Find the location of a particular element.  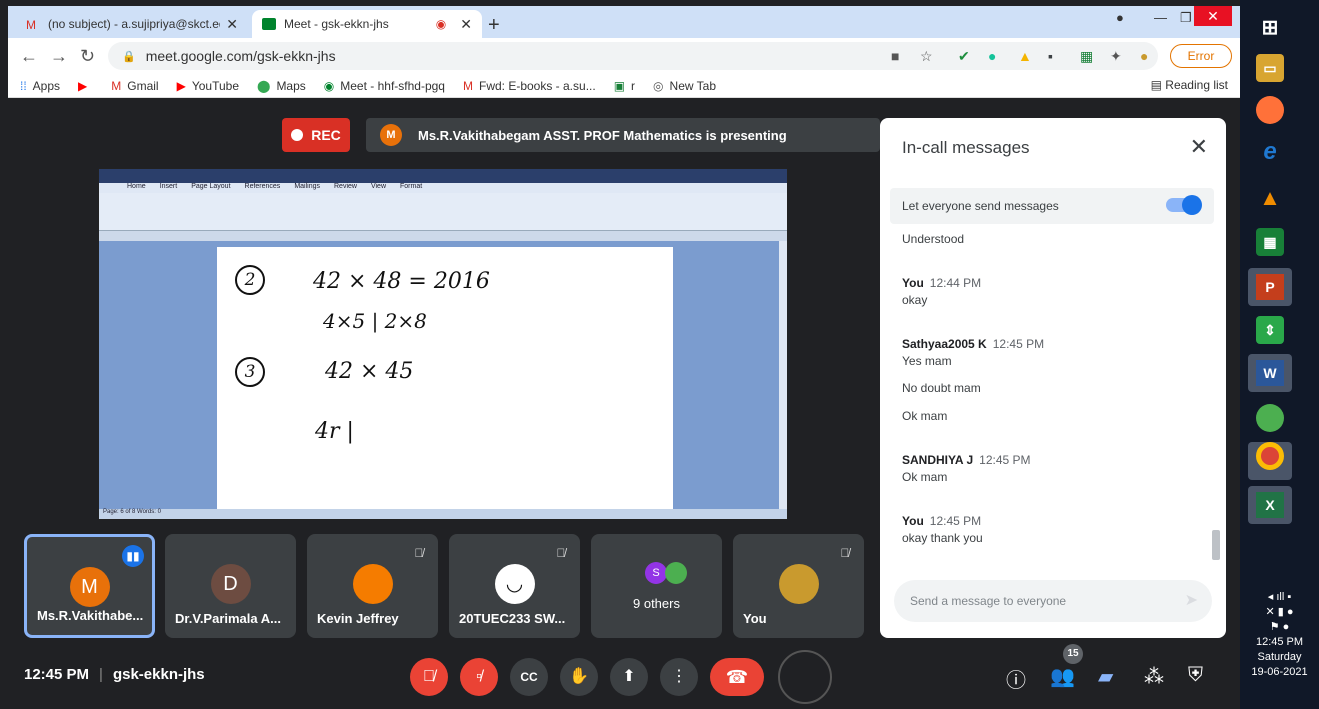

lock-icon: 🔒 is located at coordinates (129, 56).